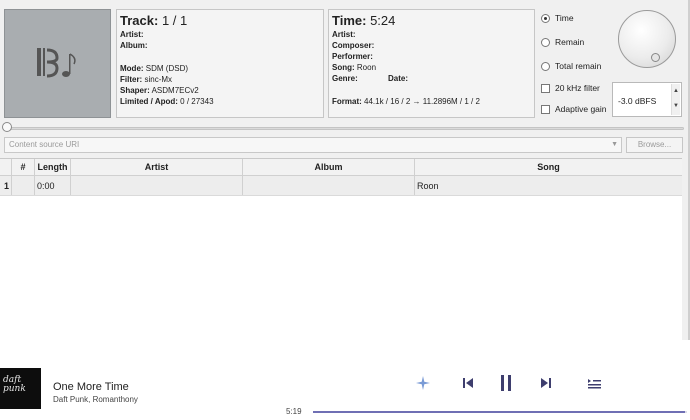  I want to click on gain-value: -3.0 dBFS, so click(637, 101).